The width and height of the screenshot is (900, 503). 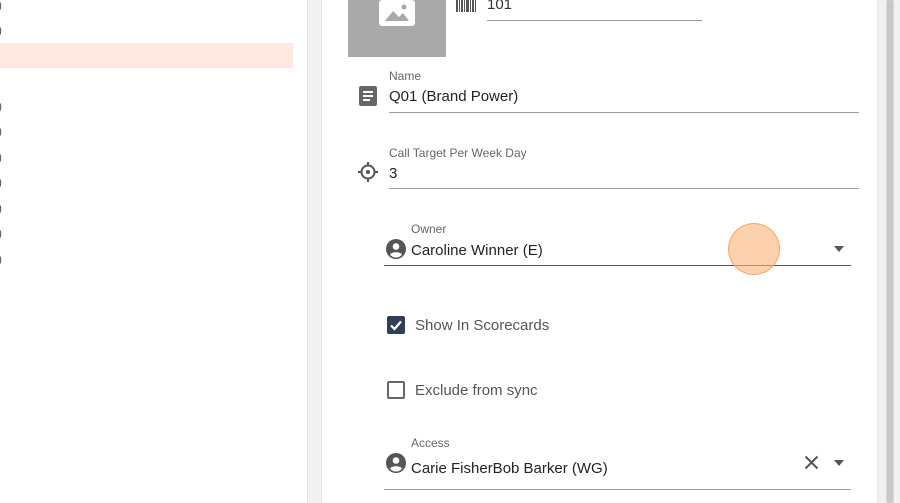 I want to click on owner-label: Owner, so click(x=429, y=229).